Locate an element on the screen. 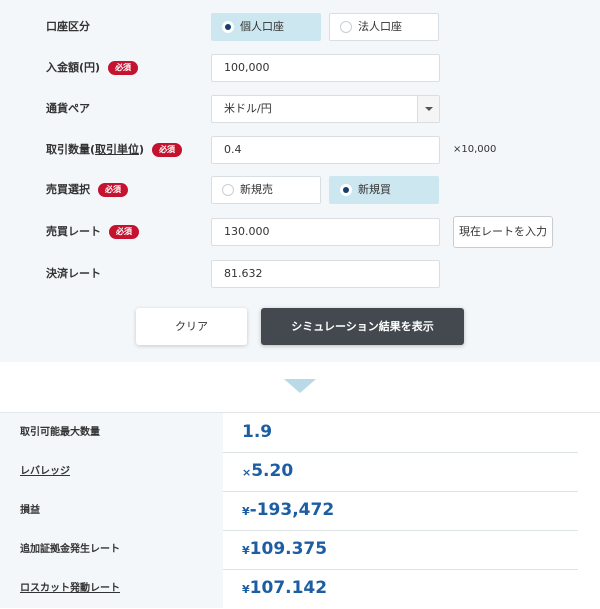  trade-unit-link: 取引単位 is located at coordinates (117, 149).